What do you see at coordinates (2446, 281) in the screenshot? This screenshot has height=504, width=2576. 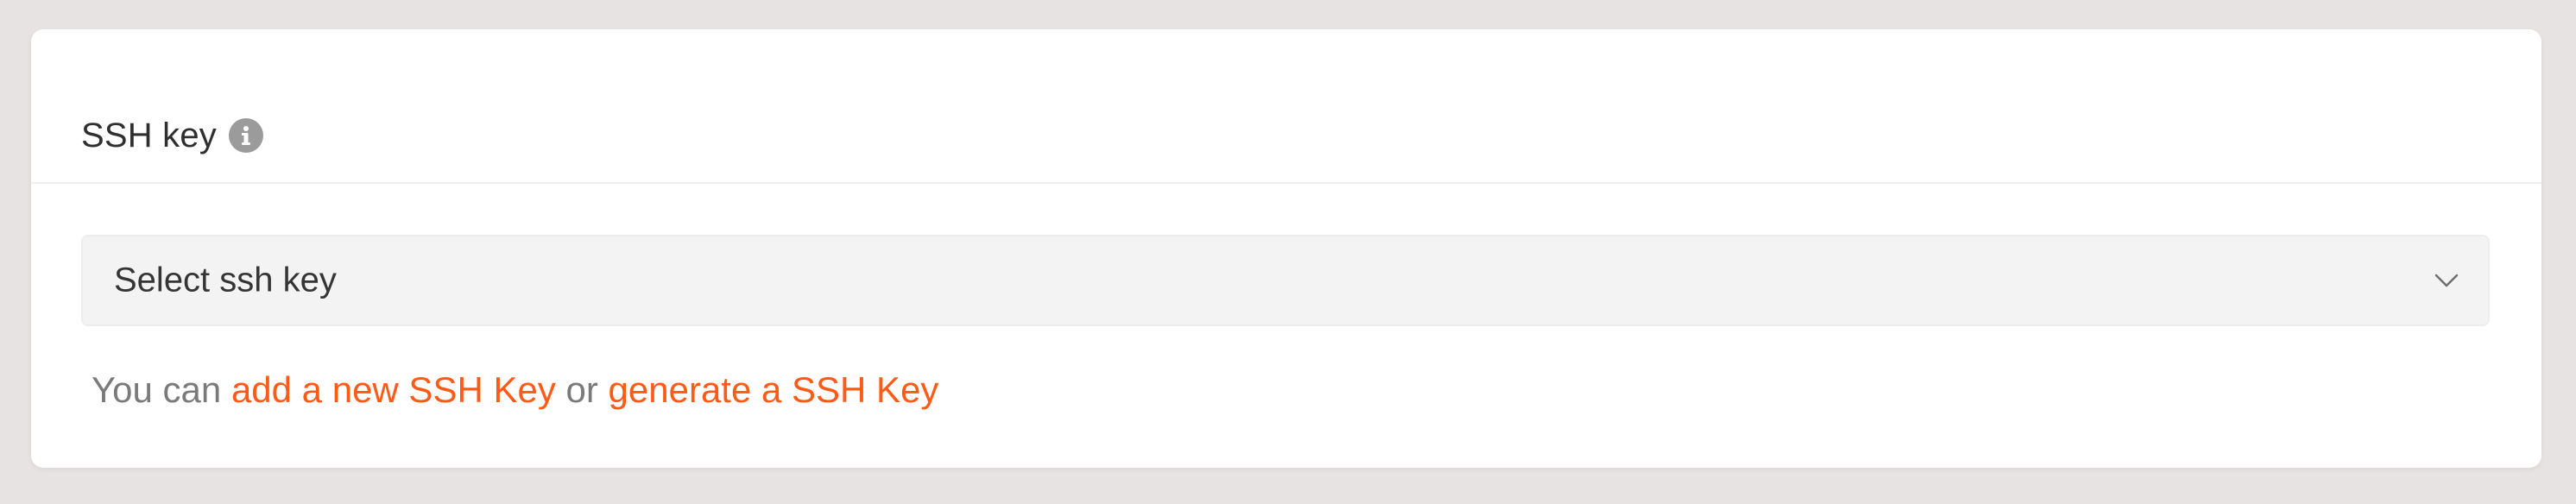 I see `chevron-down-icon` at bounding box center [2446, 281].